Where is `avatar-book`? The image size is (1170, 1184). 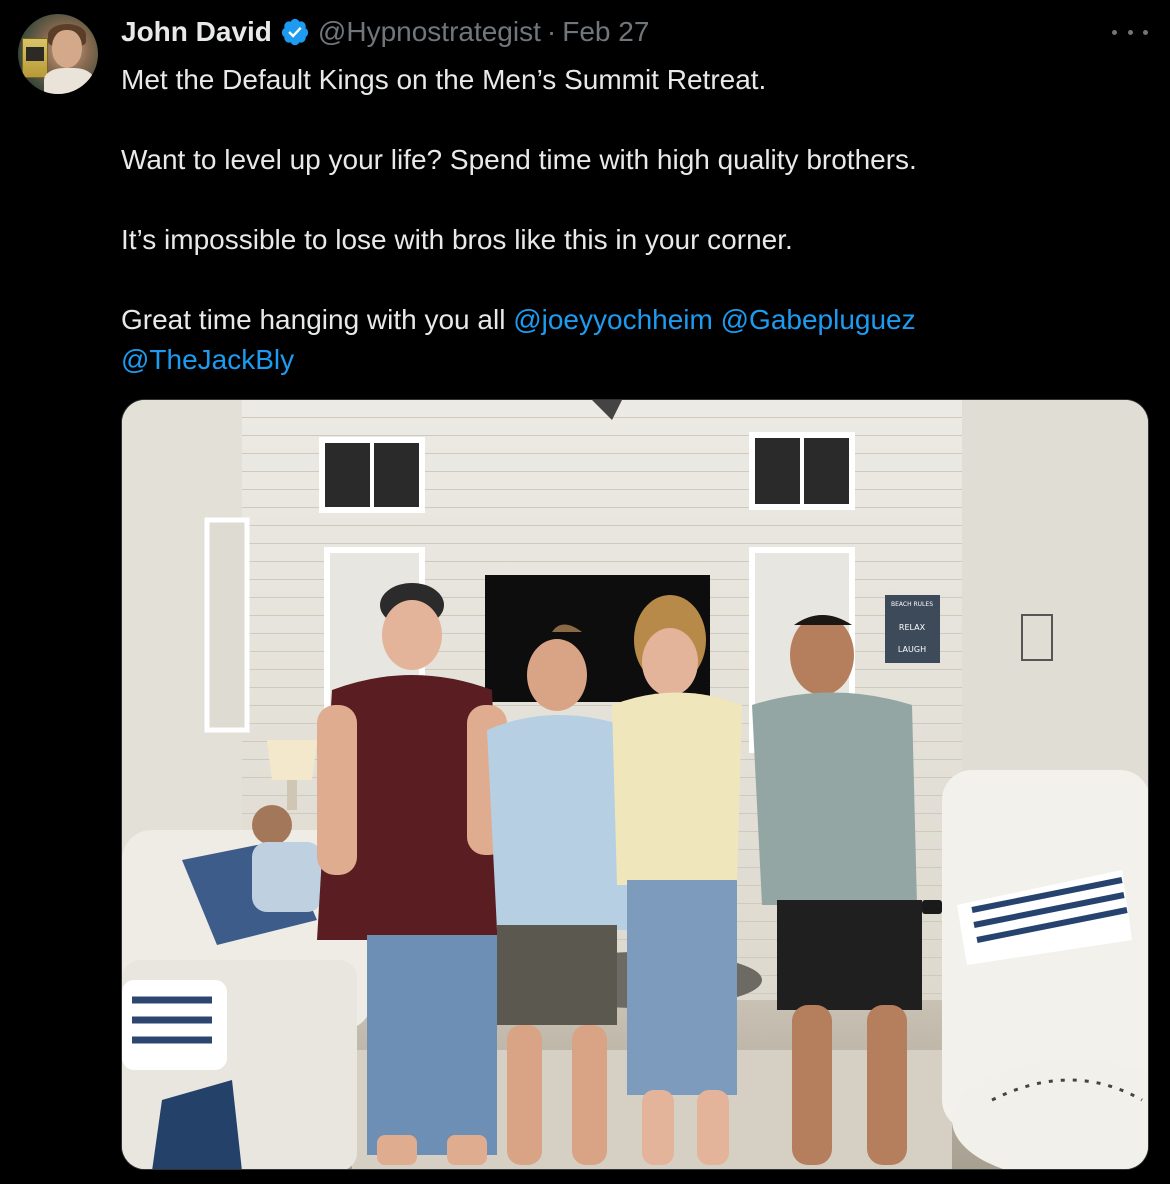 avatar-book is located at coordinates (35, 58).